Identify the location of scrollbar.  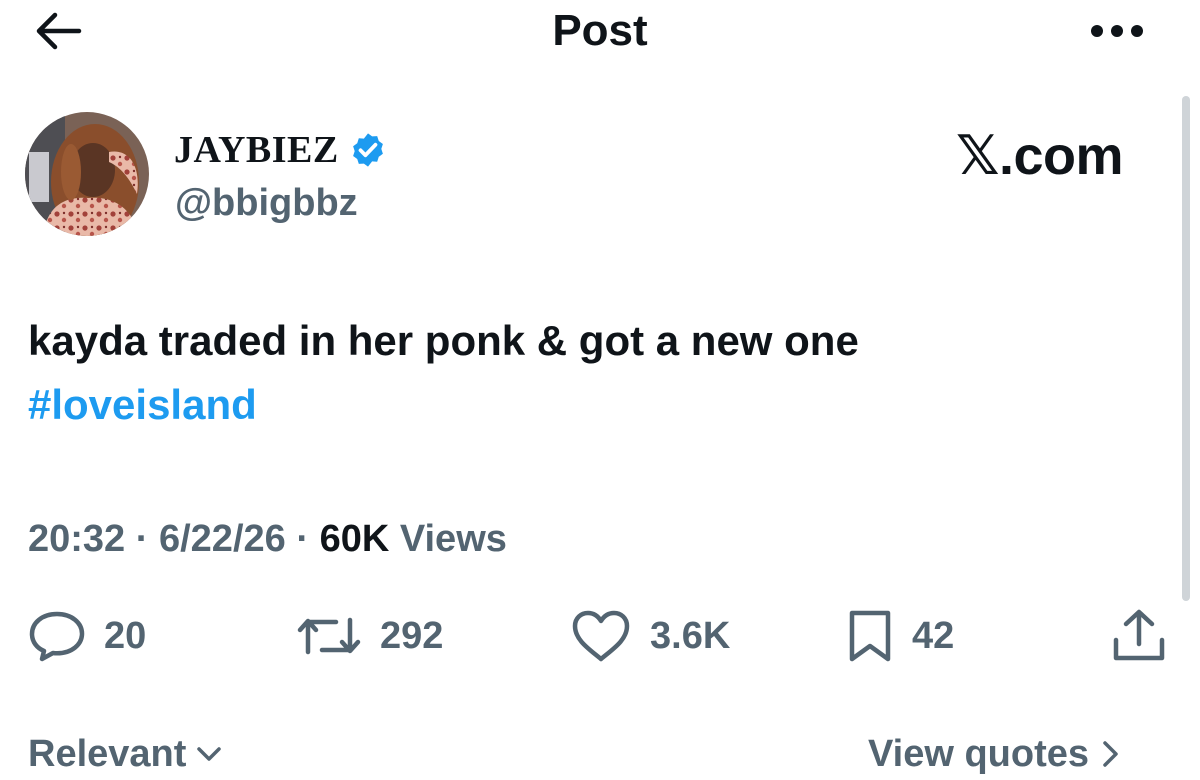
(1186, 348).